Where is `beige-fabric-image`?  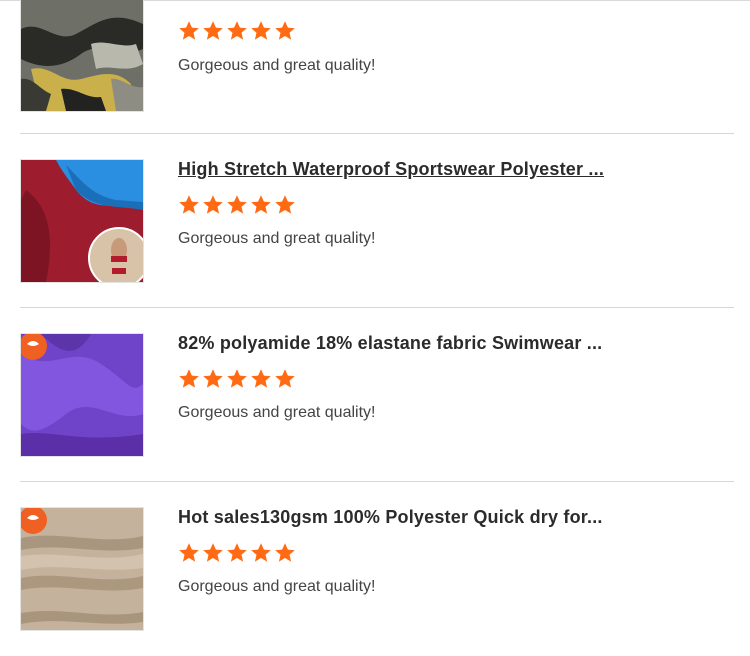
beige-fabric-image is located at coordinates (82, 569).